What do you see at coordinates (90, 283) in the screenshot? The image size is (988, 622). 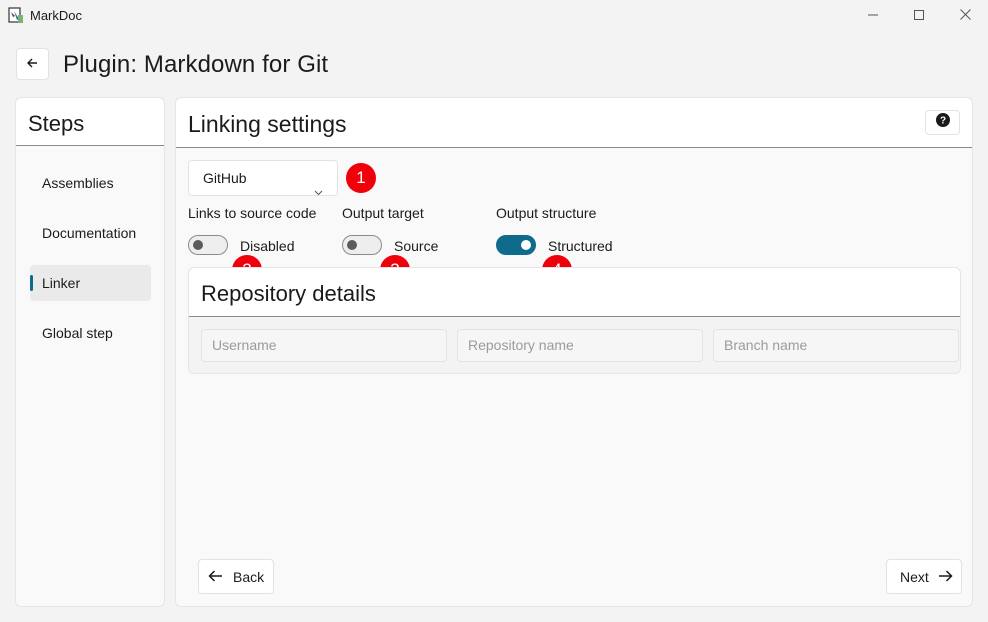 I see `step-item-linker: Linker` at bounding box center [90, 283].